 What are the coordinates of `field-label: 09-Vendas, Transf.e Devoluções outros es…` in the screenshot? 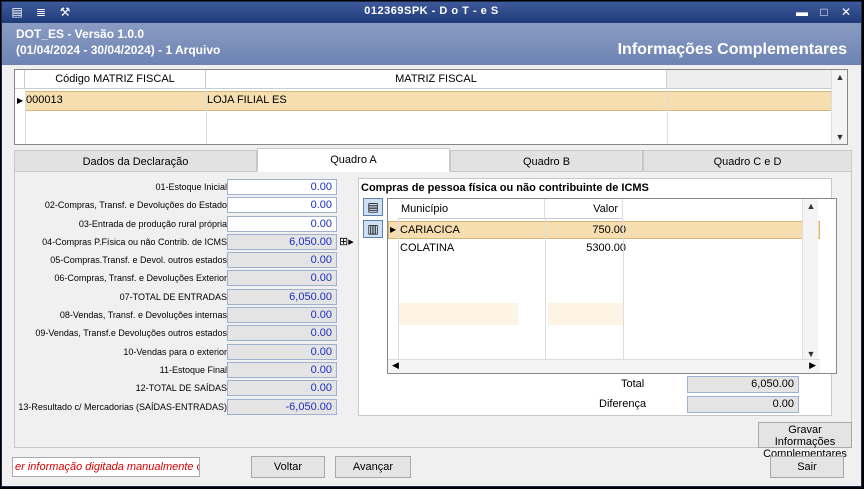 It's located at (131, 333).